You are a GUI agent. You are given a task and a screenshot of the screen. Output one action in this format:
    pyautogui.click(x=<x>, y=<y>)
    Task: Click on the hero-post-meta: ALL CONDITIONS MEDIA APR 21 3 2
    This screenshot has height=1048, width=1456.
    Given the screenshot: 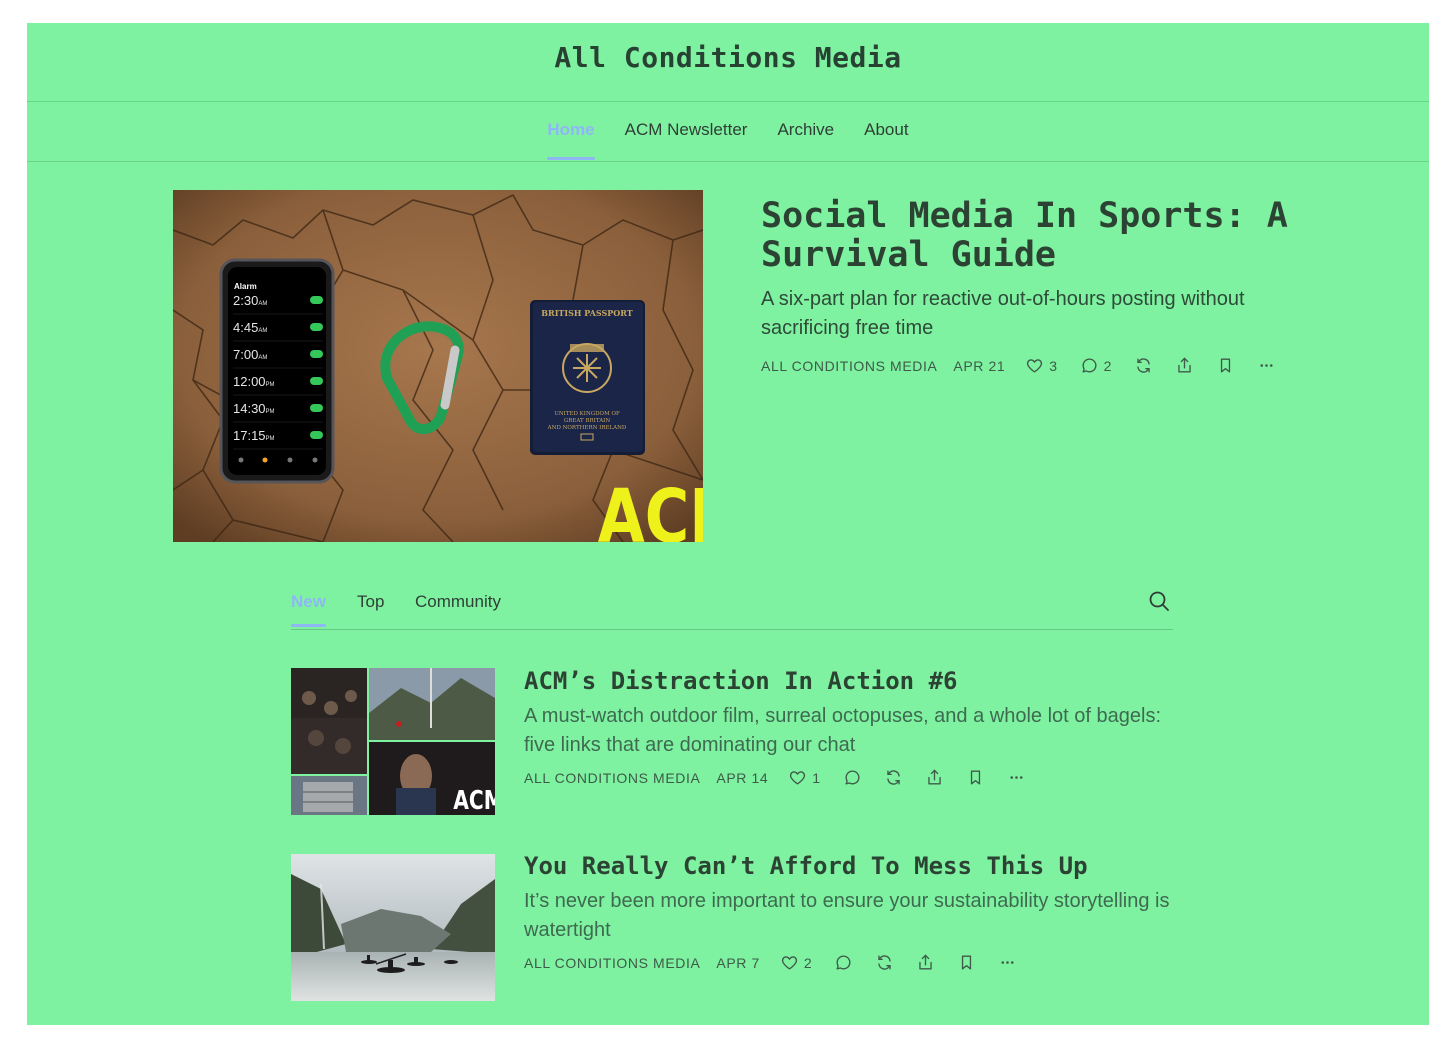 What is the action you would take?
    pyautogui.click(x=1029, y=365)
    